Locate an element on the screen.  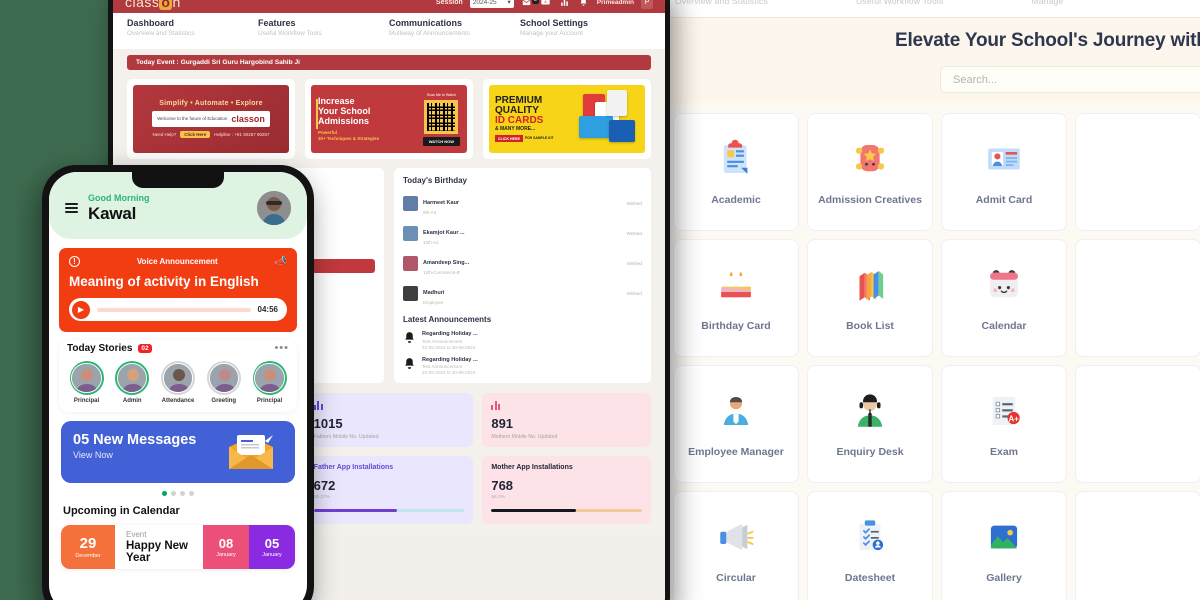
bell-icon is located at coordinates (584, 4).